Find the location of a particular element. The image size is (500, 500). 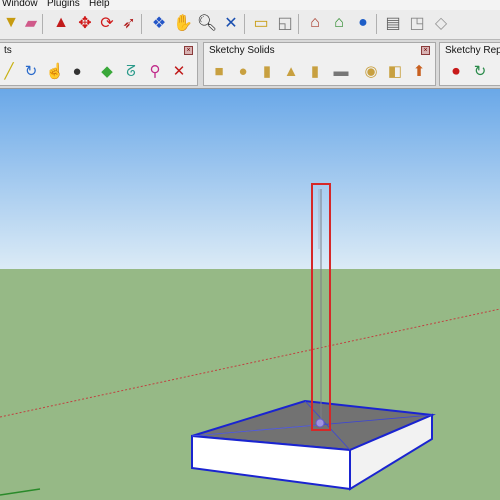

curve-icon: ᘔ is located at coordinates (131, 71).